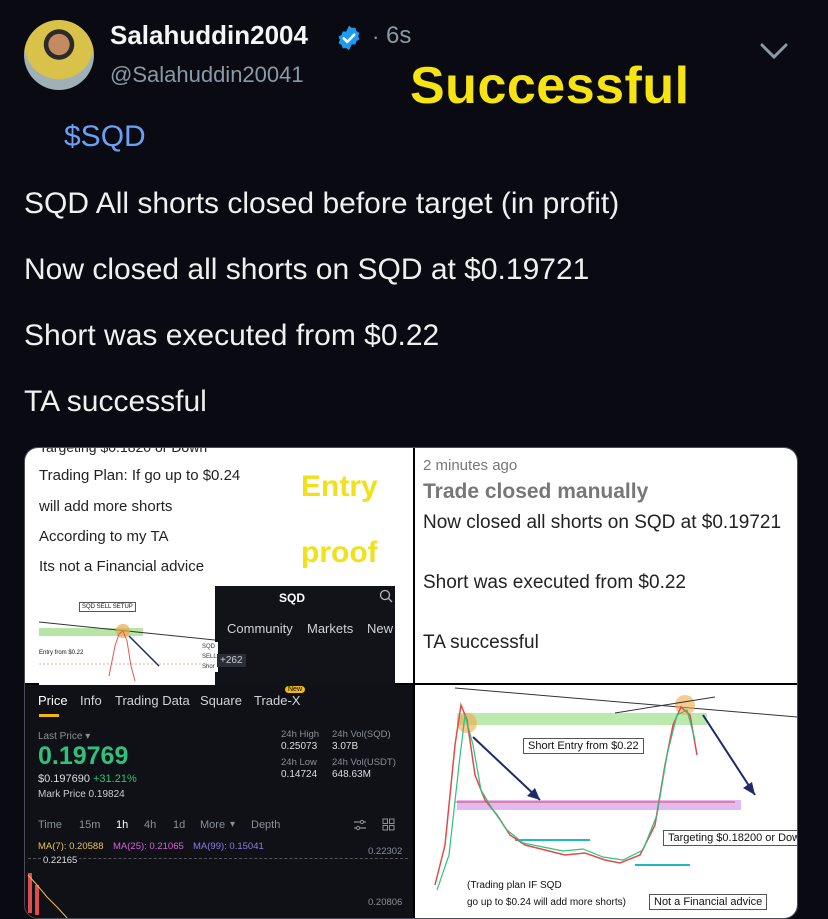 Image resolution: width=828 pixels, height=919 pixels. I want to click on low-value: 0.14724, so click(299, 774).